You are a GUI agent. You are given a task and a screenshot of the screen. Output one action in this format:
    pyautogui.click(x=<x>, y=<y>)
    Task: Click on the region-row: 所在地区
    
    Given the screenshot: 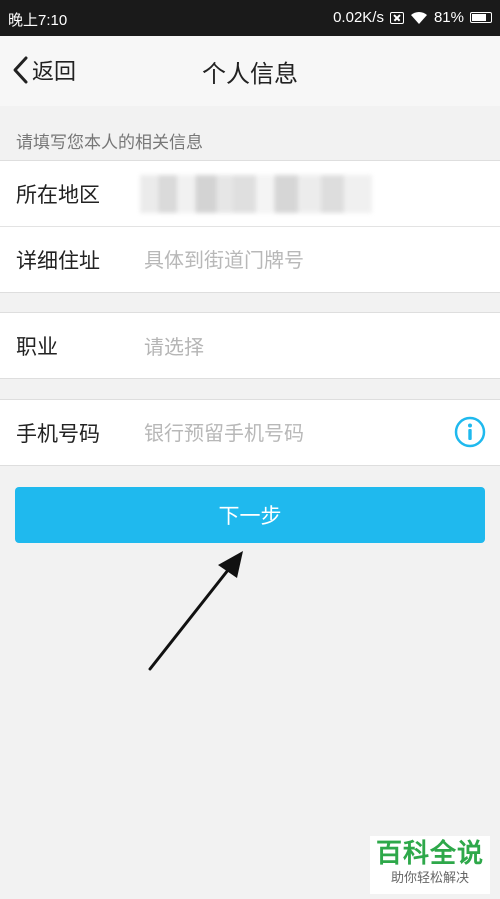 What is the action you would take?
    pyautogui.click(x=250, y=193)
    